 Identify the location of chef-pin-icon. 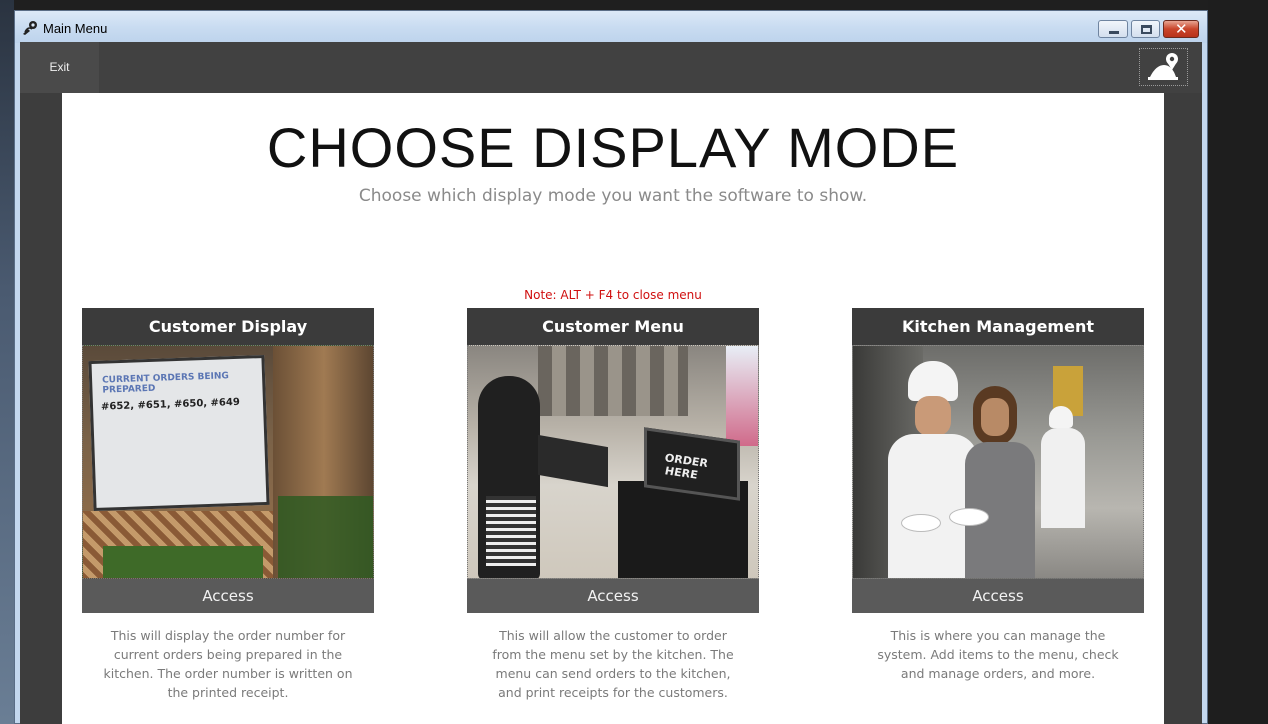
(1163, 66).